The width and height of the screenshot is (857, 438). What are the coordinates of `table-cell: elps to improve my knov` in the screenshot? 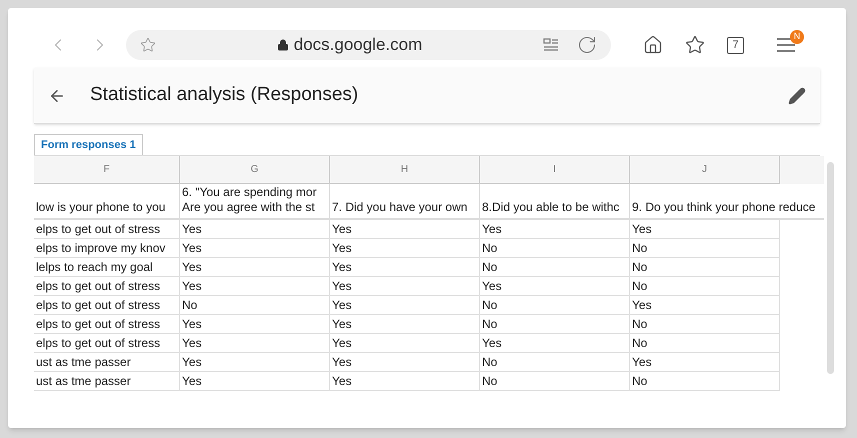 It's located at (107, 248).